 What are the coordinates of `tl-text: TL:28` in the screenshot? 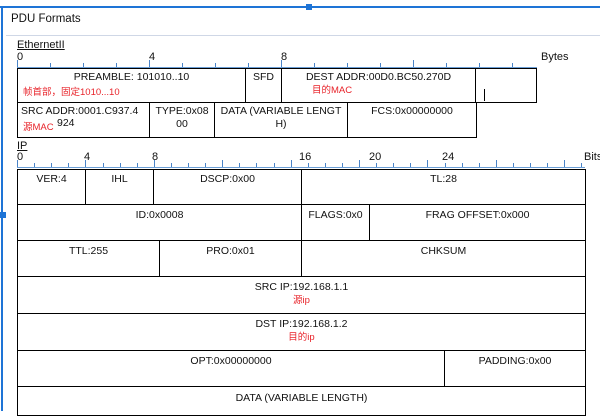 It's located at (443, 179).